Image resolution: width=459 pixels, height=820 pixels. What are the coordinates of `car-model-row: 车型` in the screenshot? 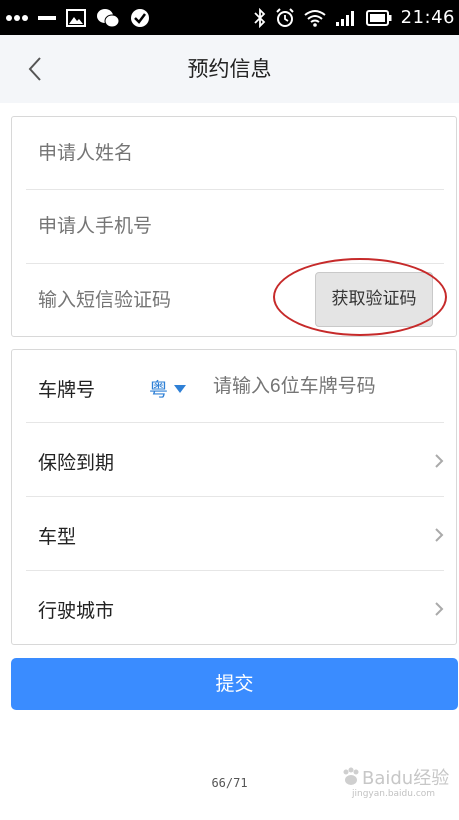 It's located at (234, 534).